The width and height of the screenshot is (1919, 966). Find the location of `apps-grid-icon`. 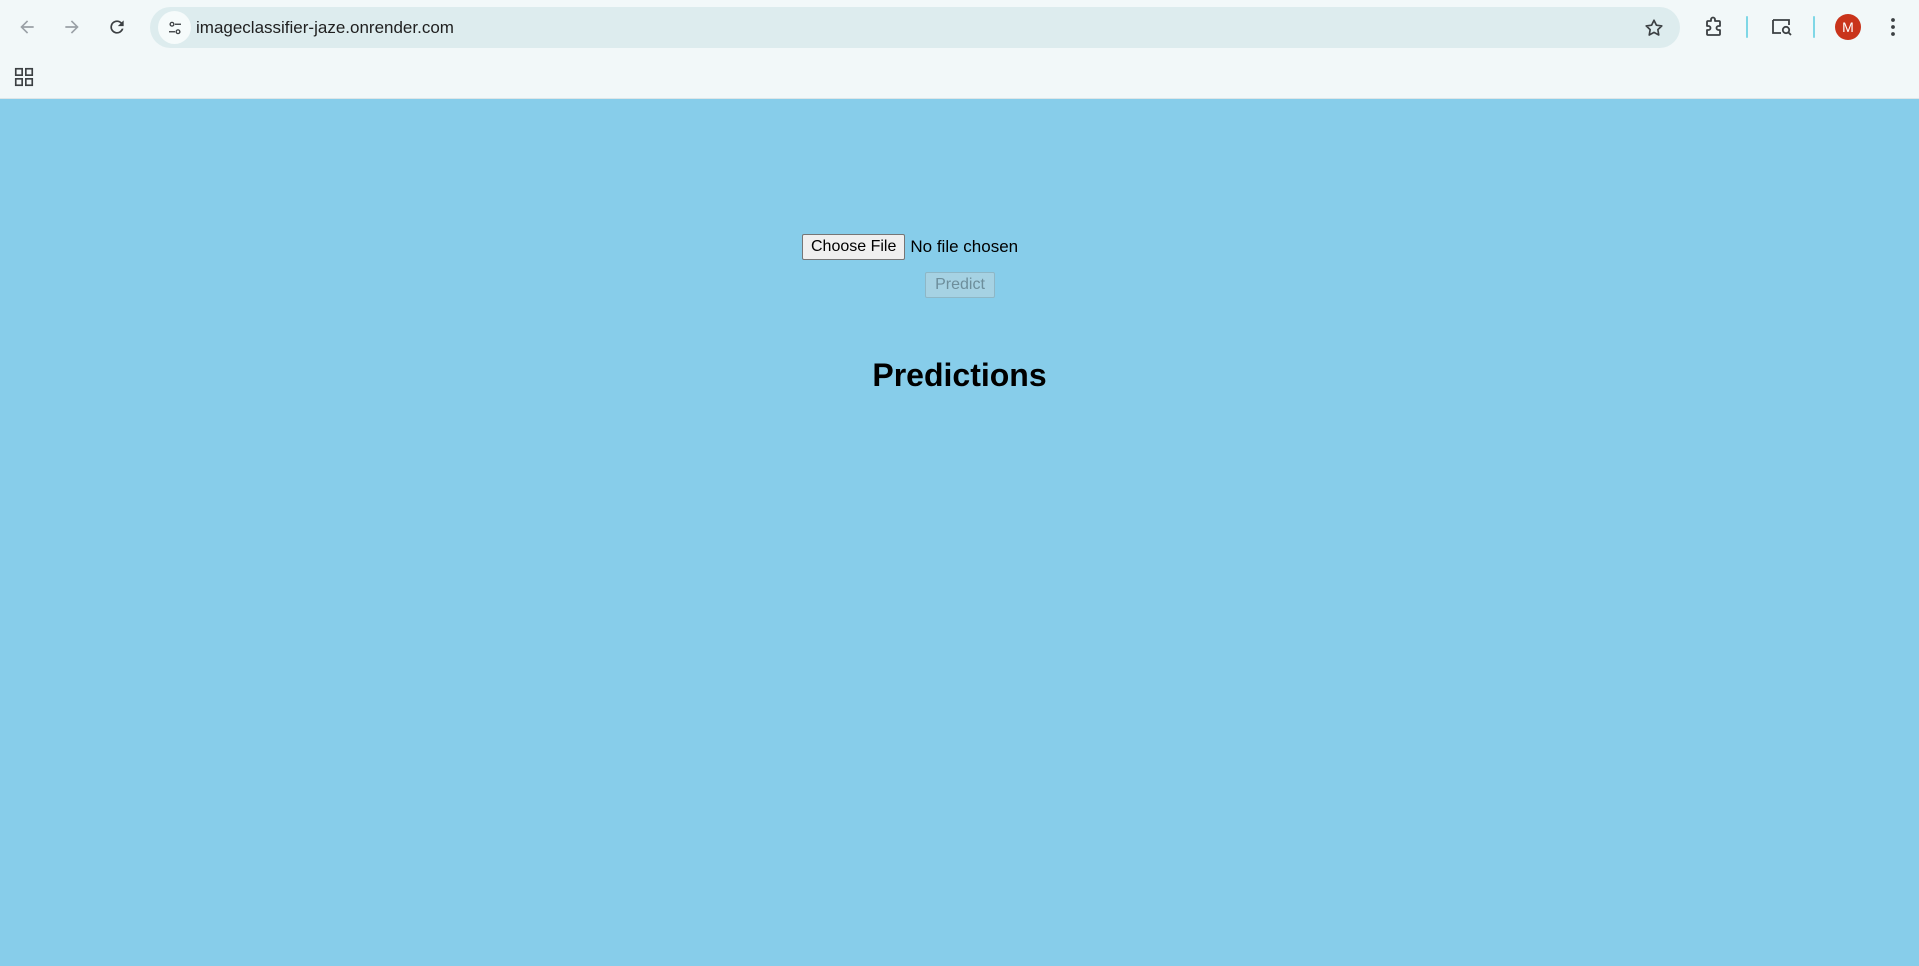

apps-grid-icon is located at coordinates (24, 77).